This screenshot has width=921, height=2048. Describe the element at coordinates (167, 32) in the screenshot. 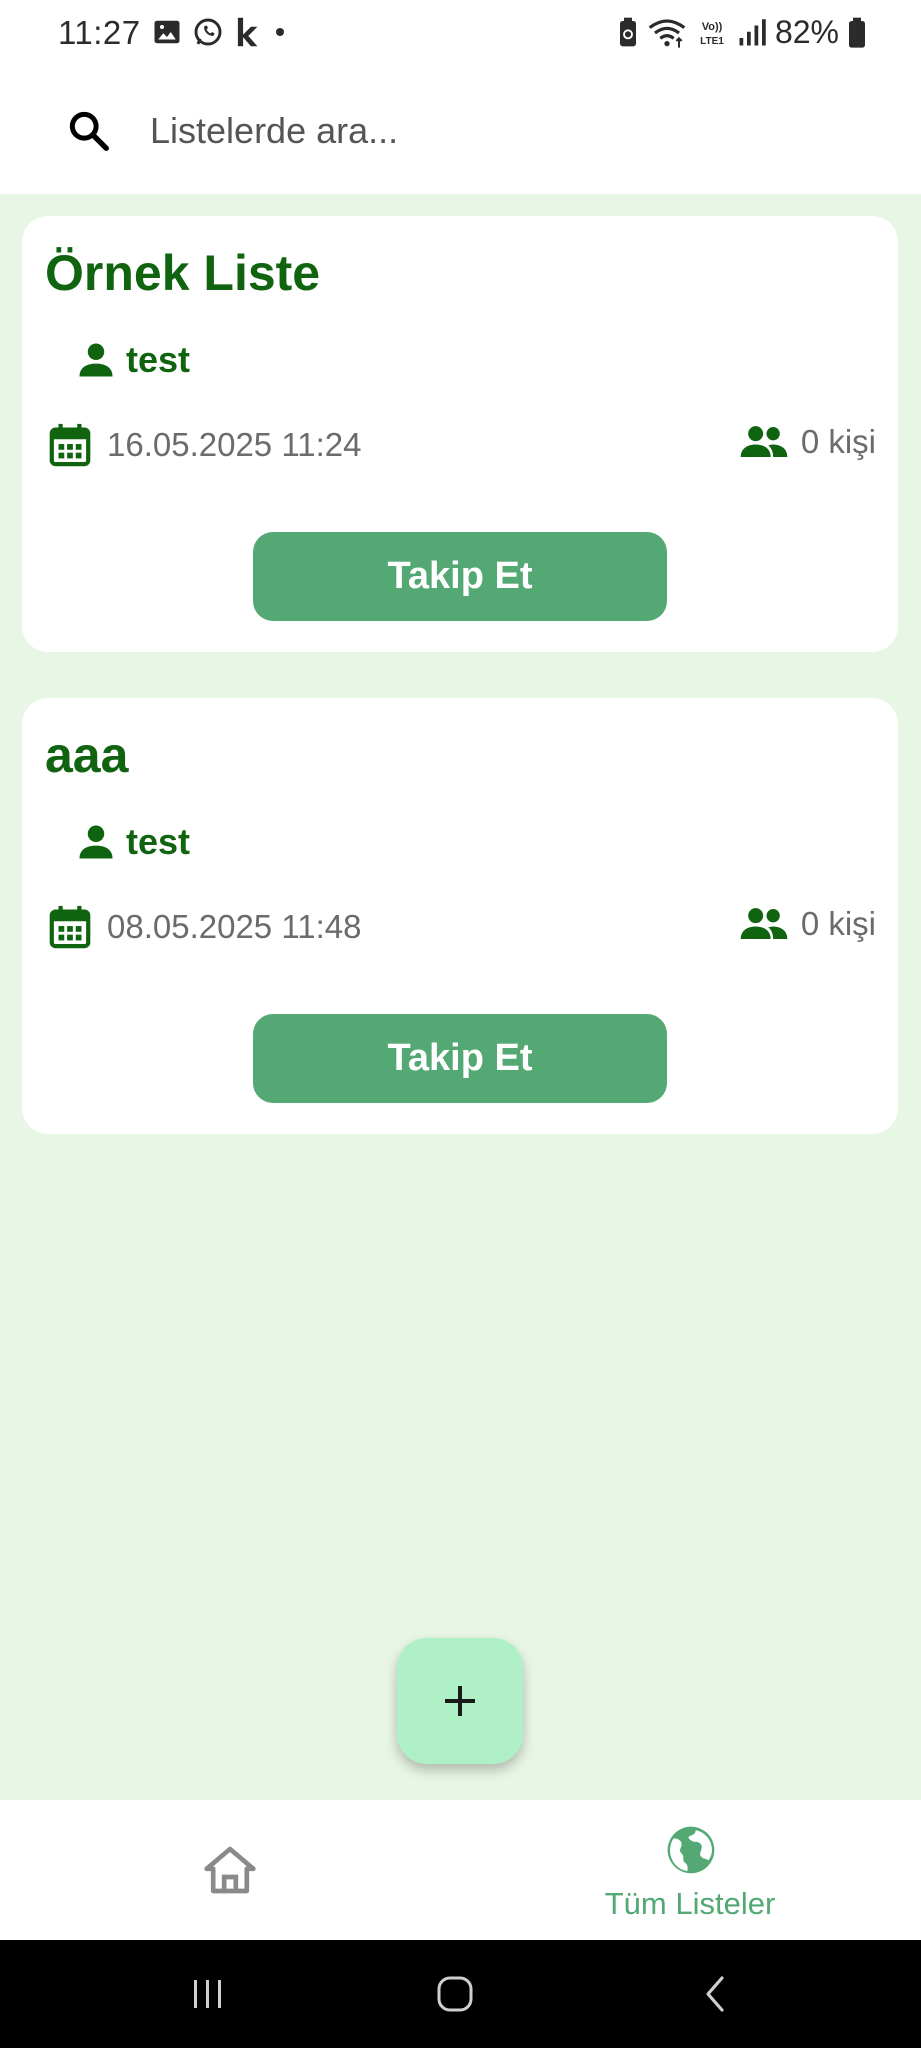

I see `gallery-icon` at that location.